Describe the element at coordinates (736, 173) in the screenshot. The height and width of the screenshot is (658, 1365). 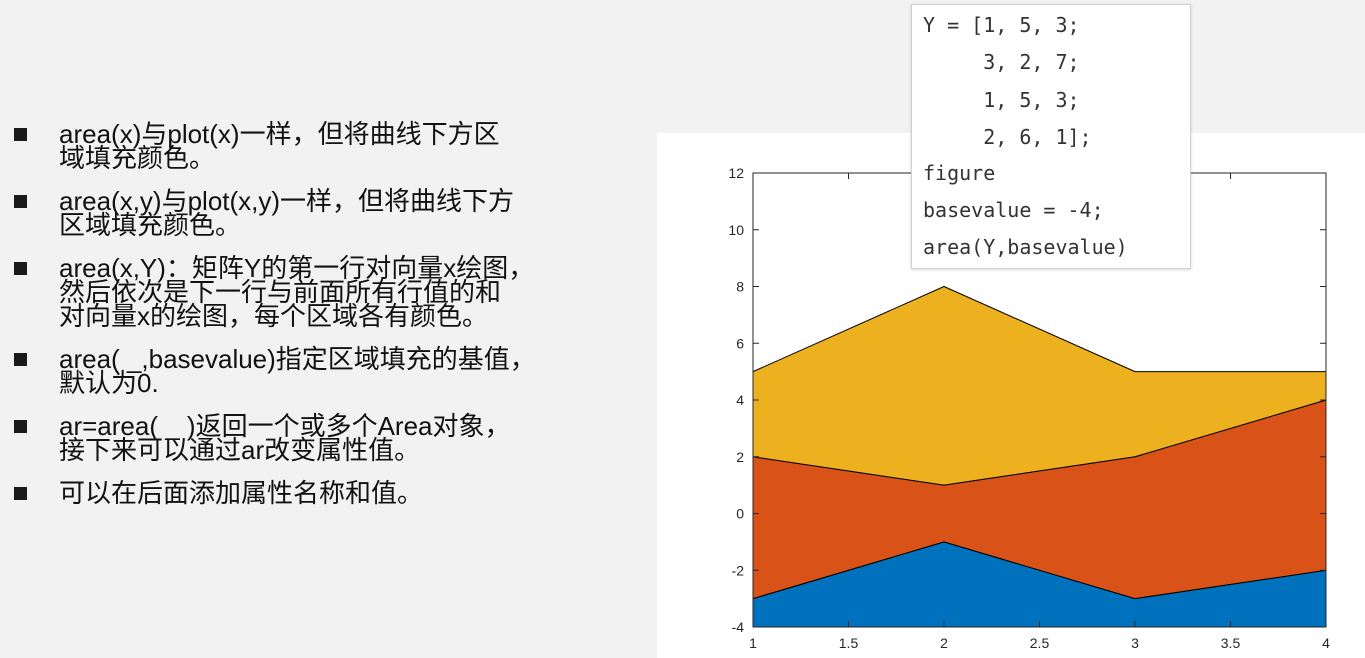
I see `y-tick-label: 12` at that location.